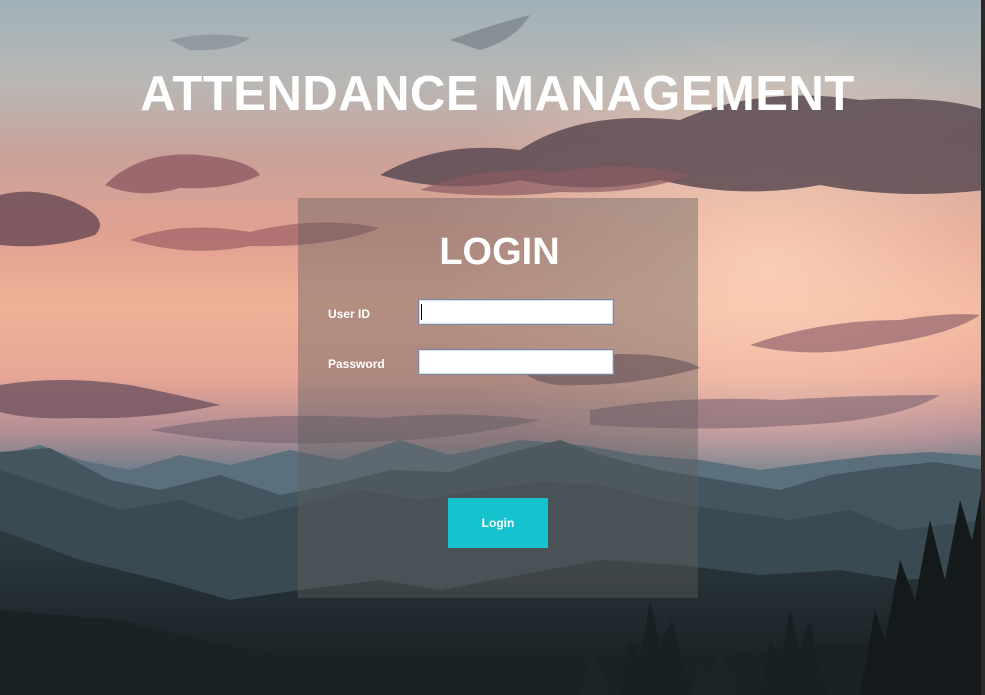 This screenshot has height=695, width=985. I want to click on app-title: ATTENDANCE MANAGEMENT, so click(497, 94).